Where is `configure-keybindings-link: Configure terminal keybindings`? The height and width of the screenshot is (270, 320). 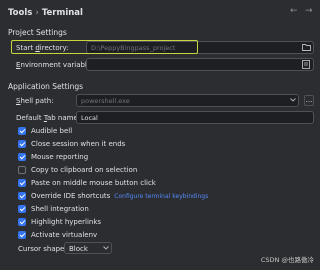
configure-keybindings-link: Configure terminal keybindings is located at coordinates (161, 196).